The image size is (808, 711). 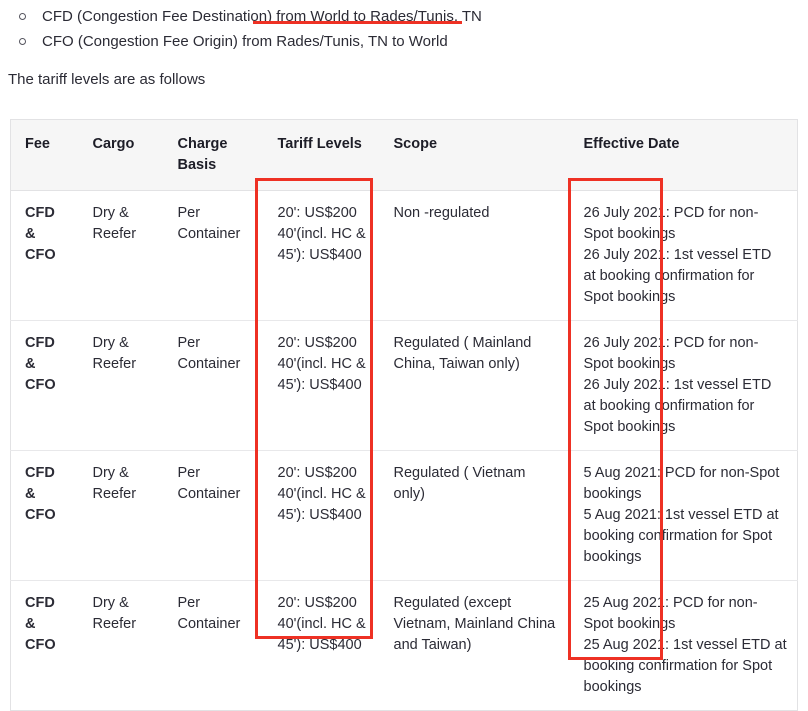 I want to click on column-header-fee: Fee, so click(x=44, y=155).